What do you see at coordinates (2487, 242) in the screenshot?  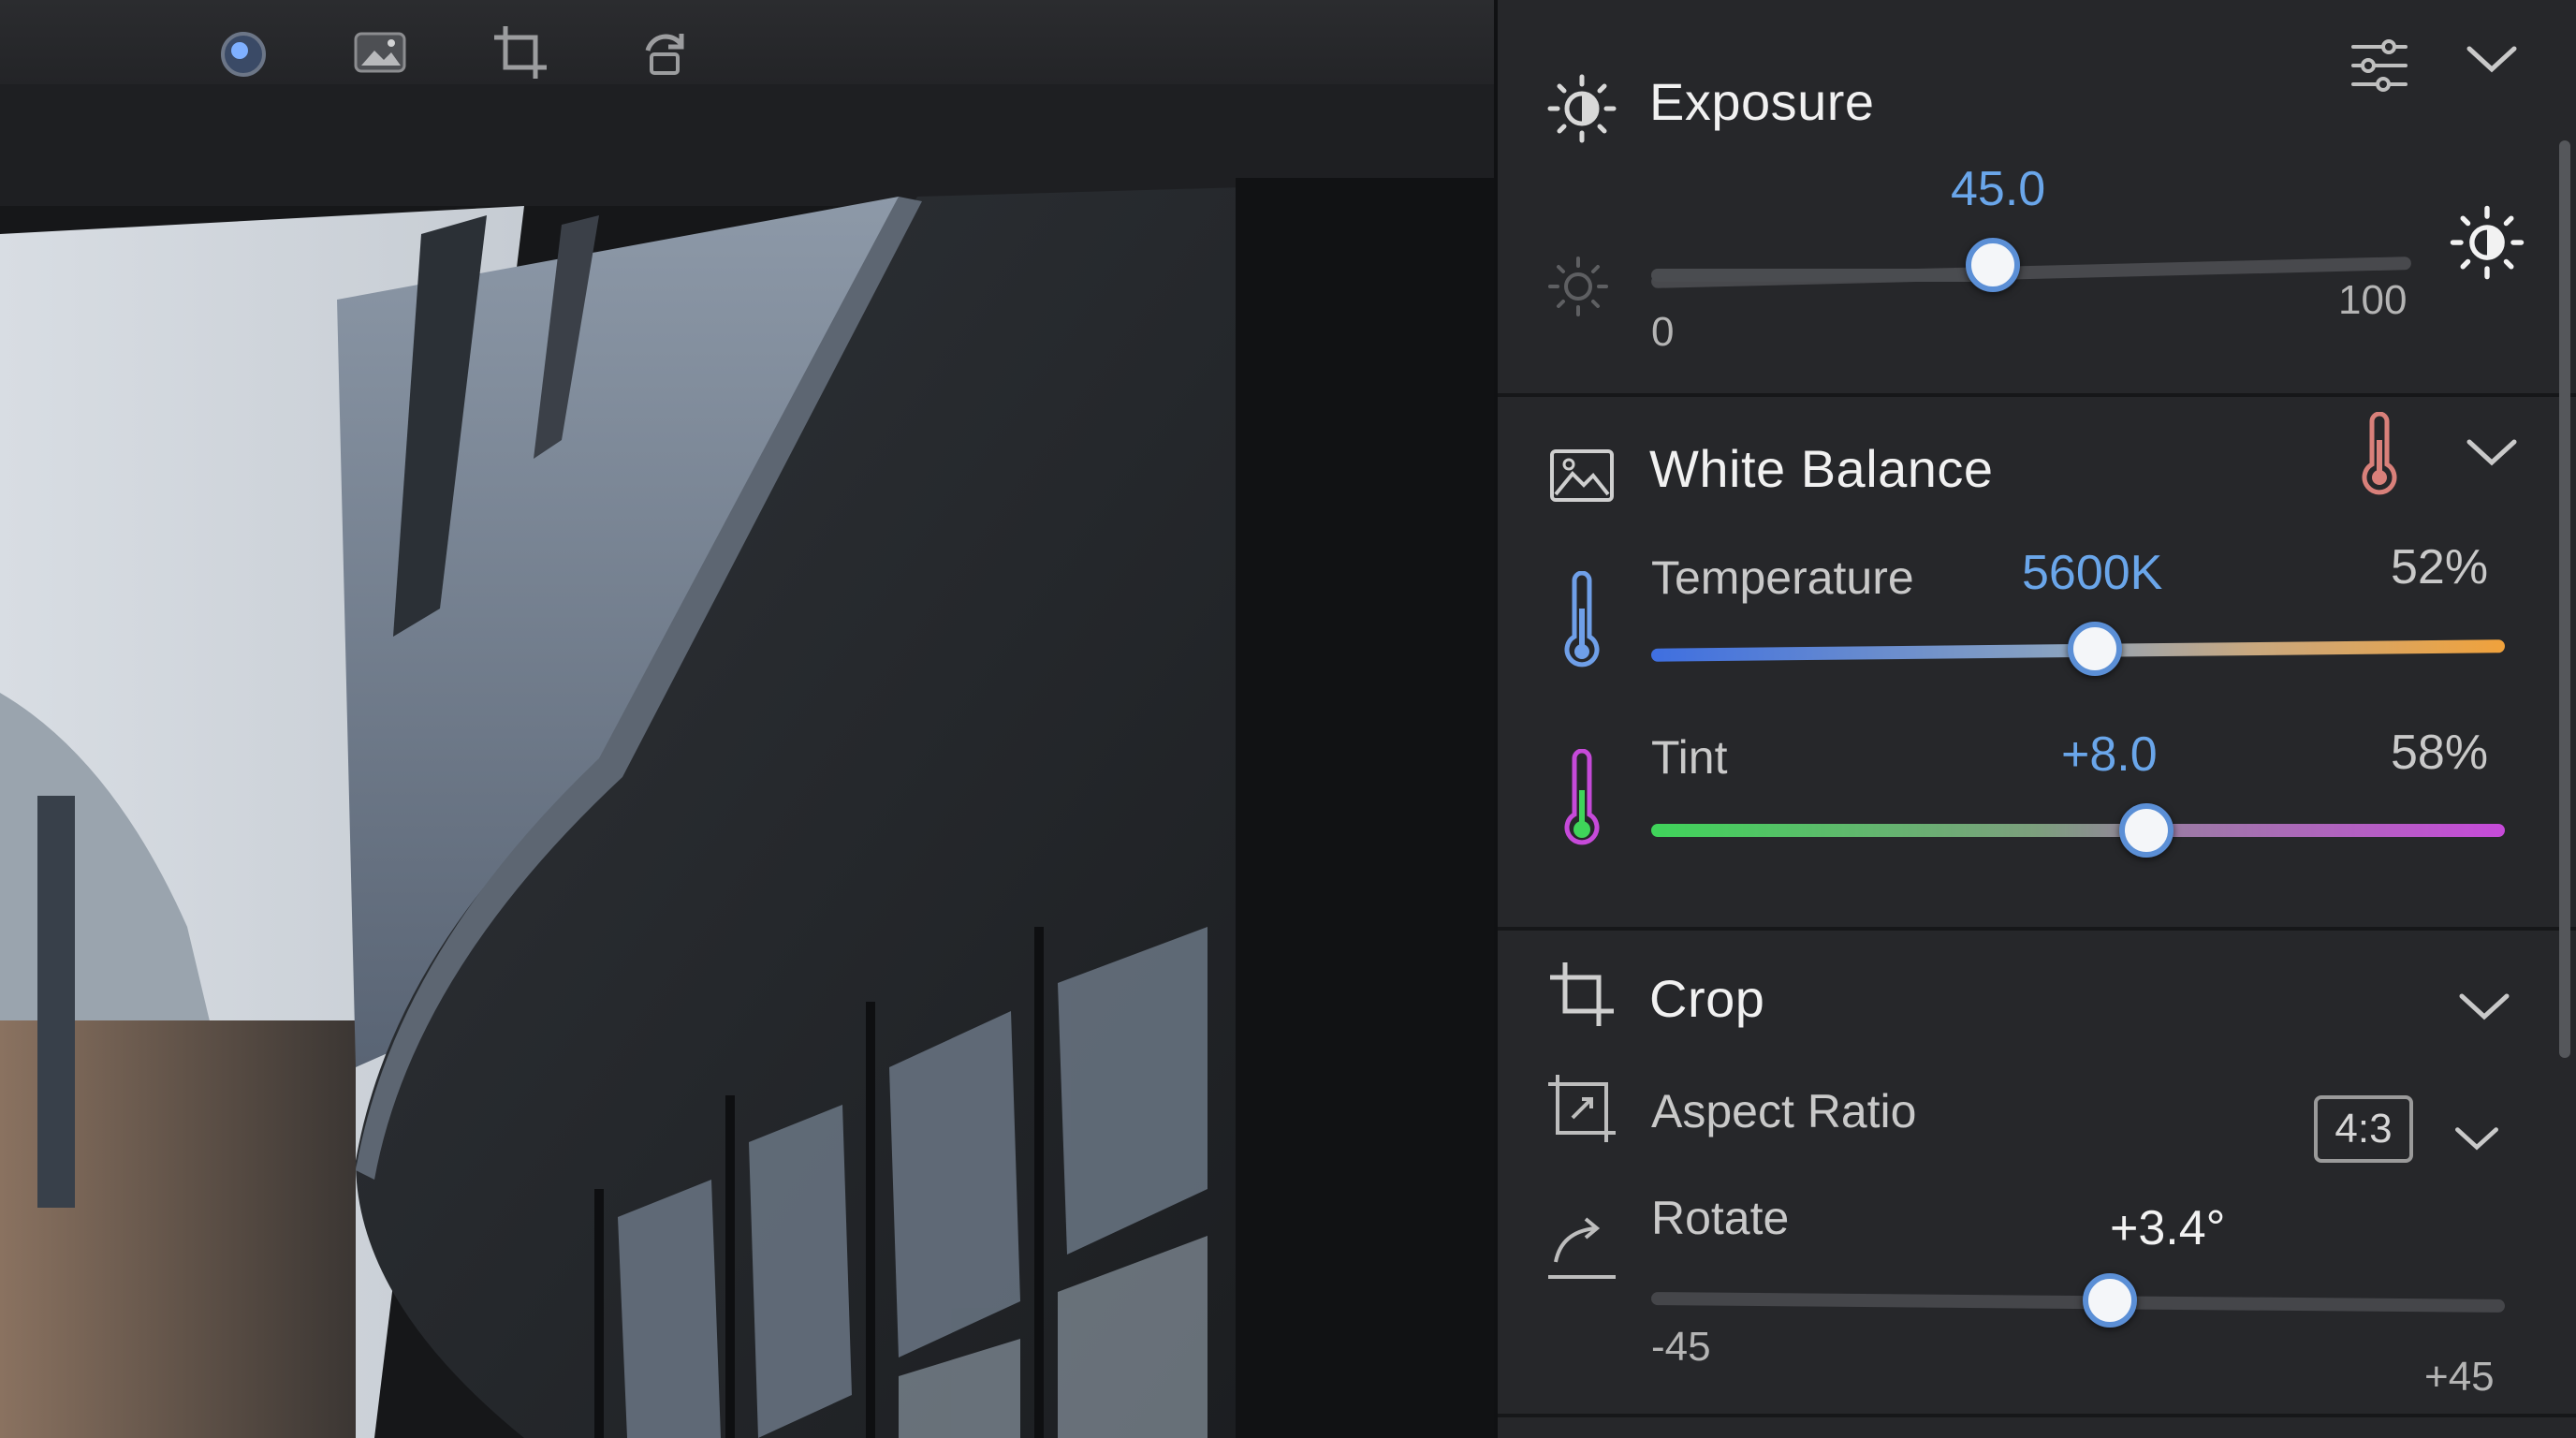 I see `exposure-max-sun-icon` at bounding box center [2487, 242].